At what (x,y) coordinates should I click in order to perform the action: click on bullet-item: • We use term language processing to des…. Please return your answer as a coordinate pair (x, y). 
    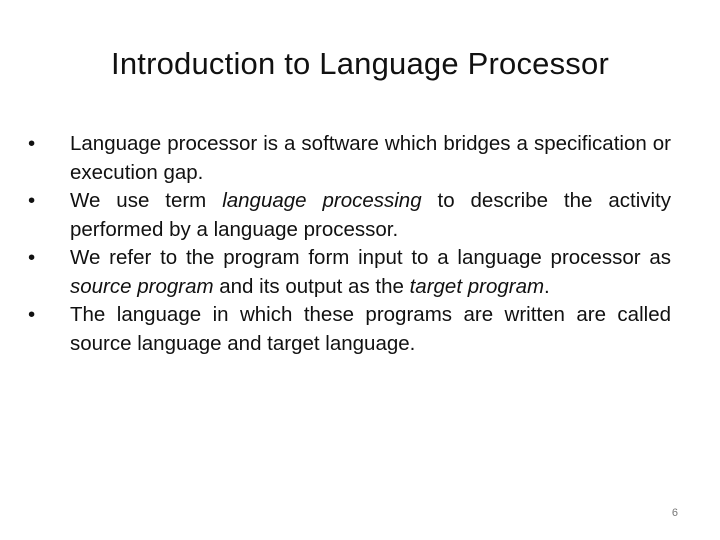
    Looking at the image, I should click on (349, 215).